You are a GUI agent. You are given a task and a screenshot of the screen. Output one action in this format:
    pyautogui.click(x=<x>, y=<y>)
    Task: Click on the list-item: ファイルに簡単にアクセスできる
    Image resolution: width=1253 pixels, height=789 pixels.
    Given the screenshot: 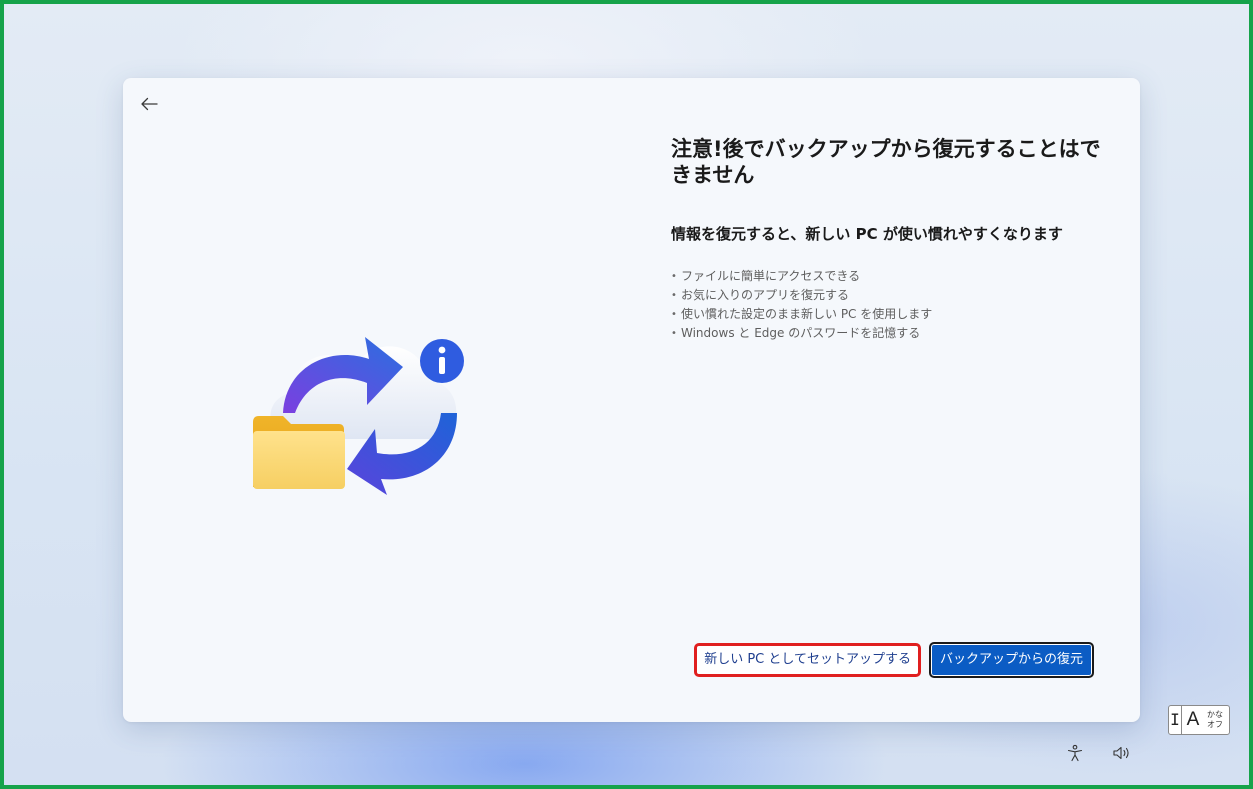 What is the action you would take?
    pyautogui.click(x=891, y=276)
    